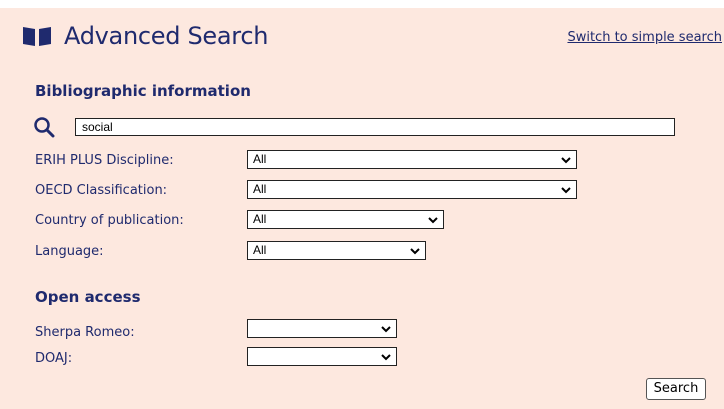 This screenshot has width=724, height=409. I want to click on search-row: social, so click(354, 127).